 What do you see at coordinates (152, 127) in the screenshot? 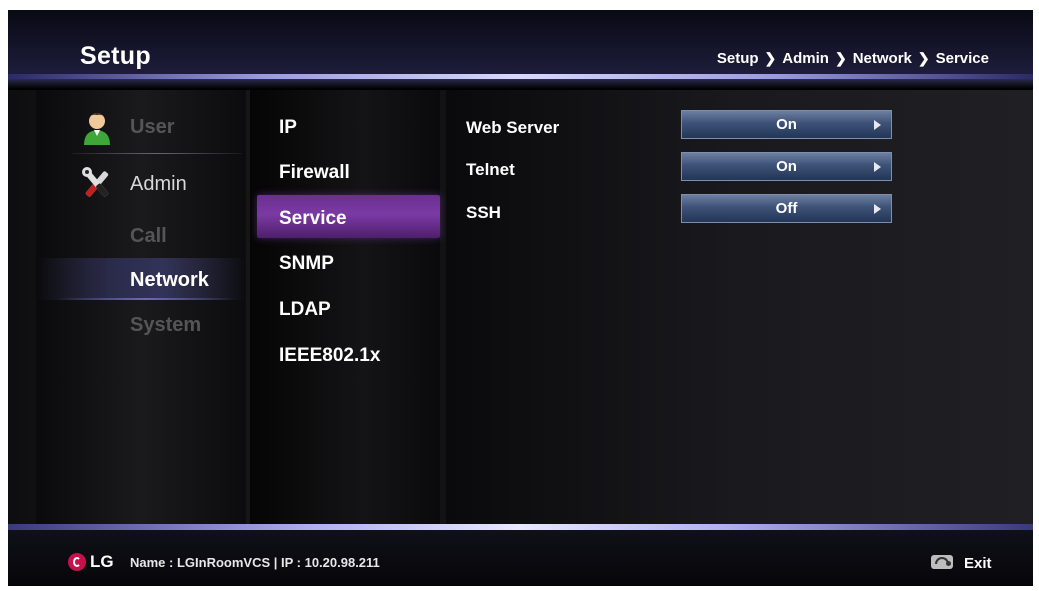
I see `category-user: User` at bounding box center [152, 127].